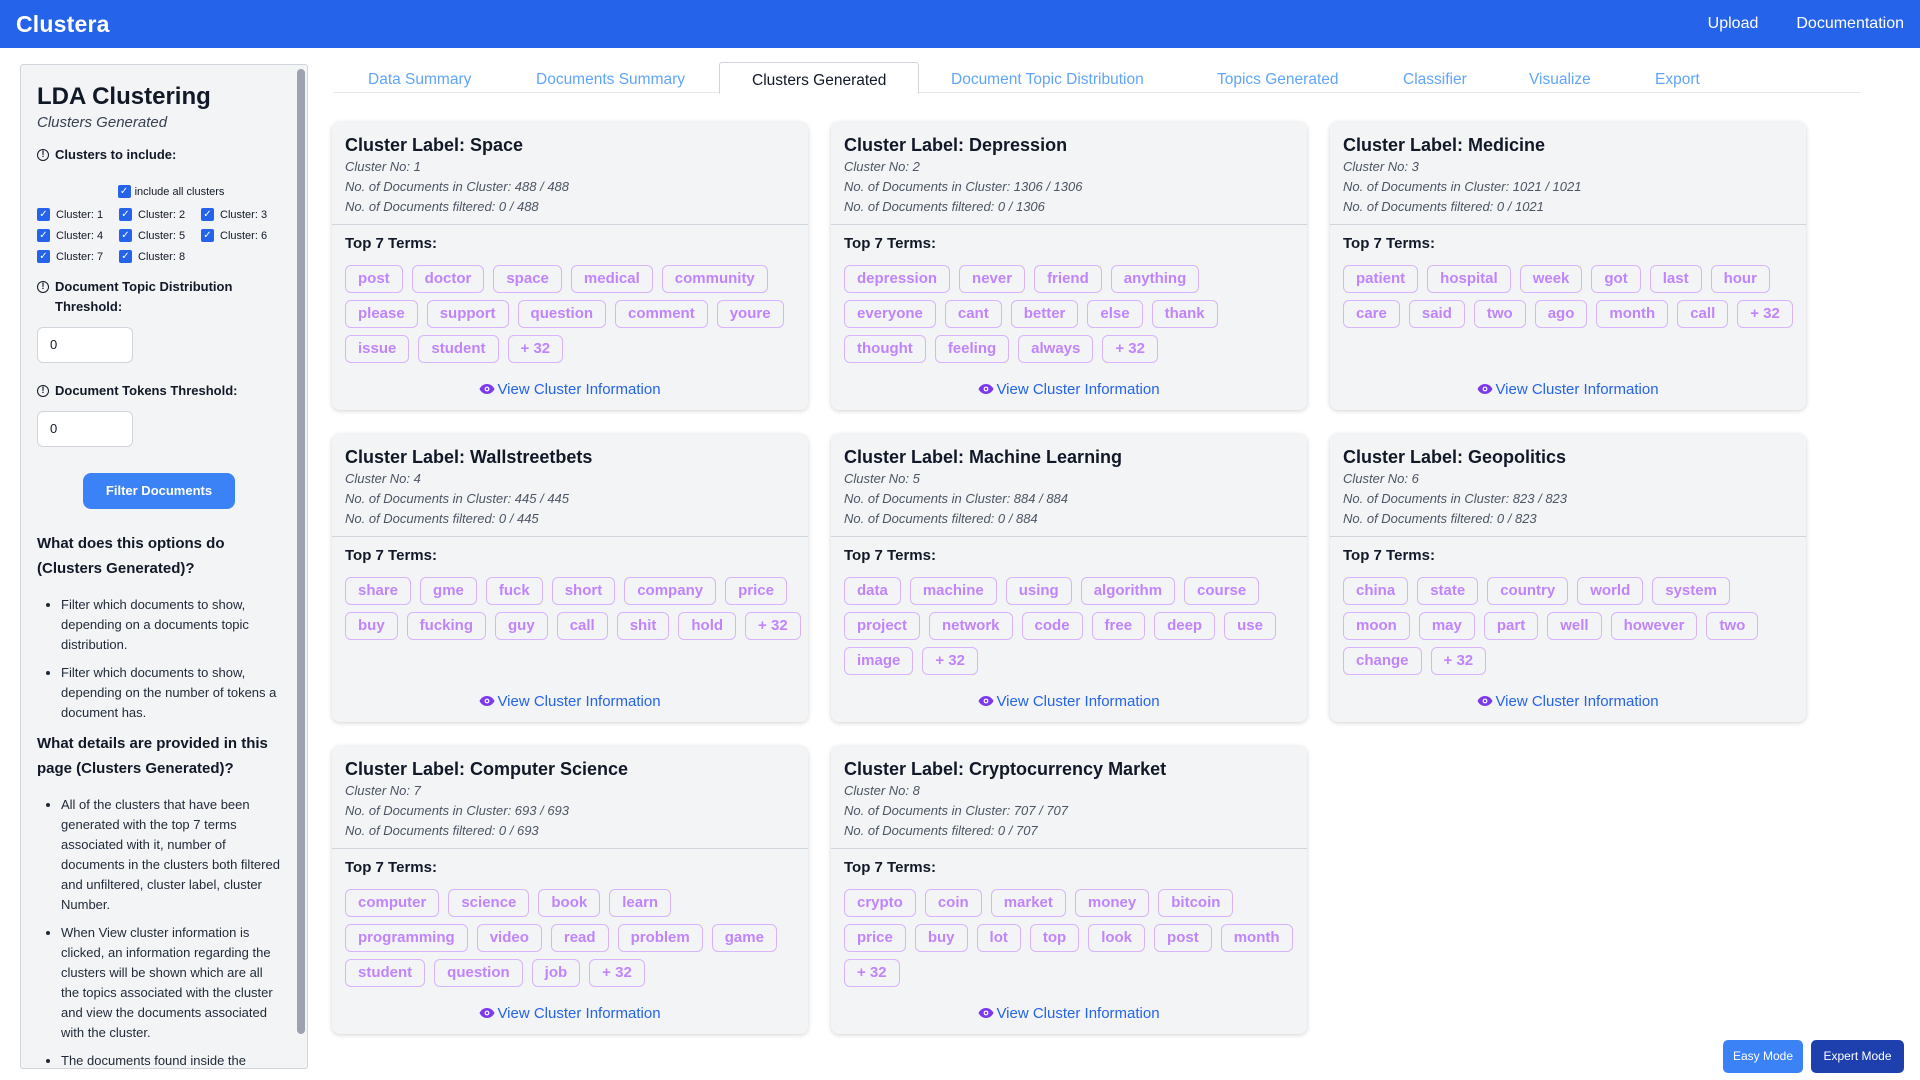 The width and height of the screenshot is (1920, 1080). What do you see at coordinates (610, 77) in the screenshot?
I see `tab-documents-summary: Documents Summary` at bounding box center [610, 77].